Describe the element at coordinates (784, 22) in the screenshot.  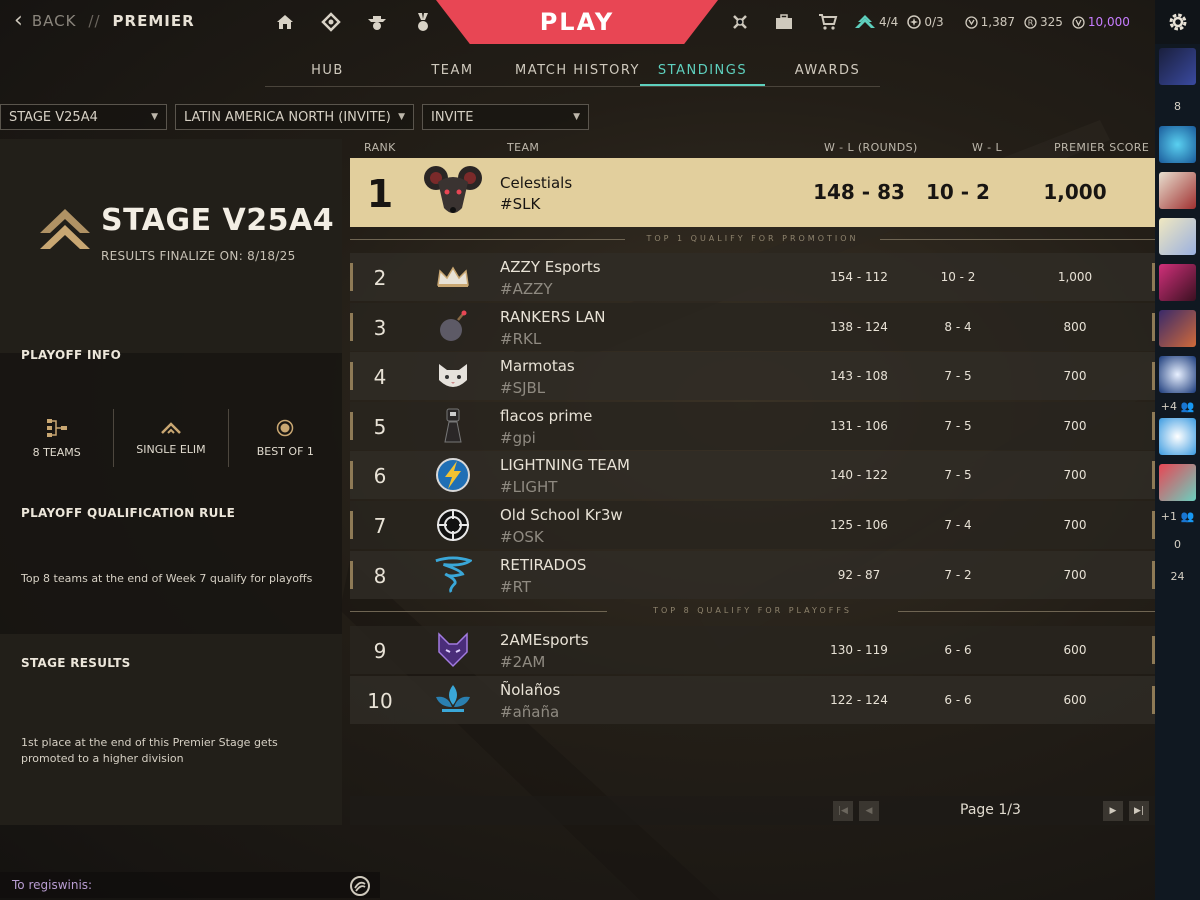
I see `collection-icon` at that location.